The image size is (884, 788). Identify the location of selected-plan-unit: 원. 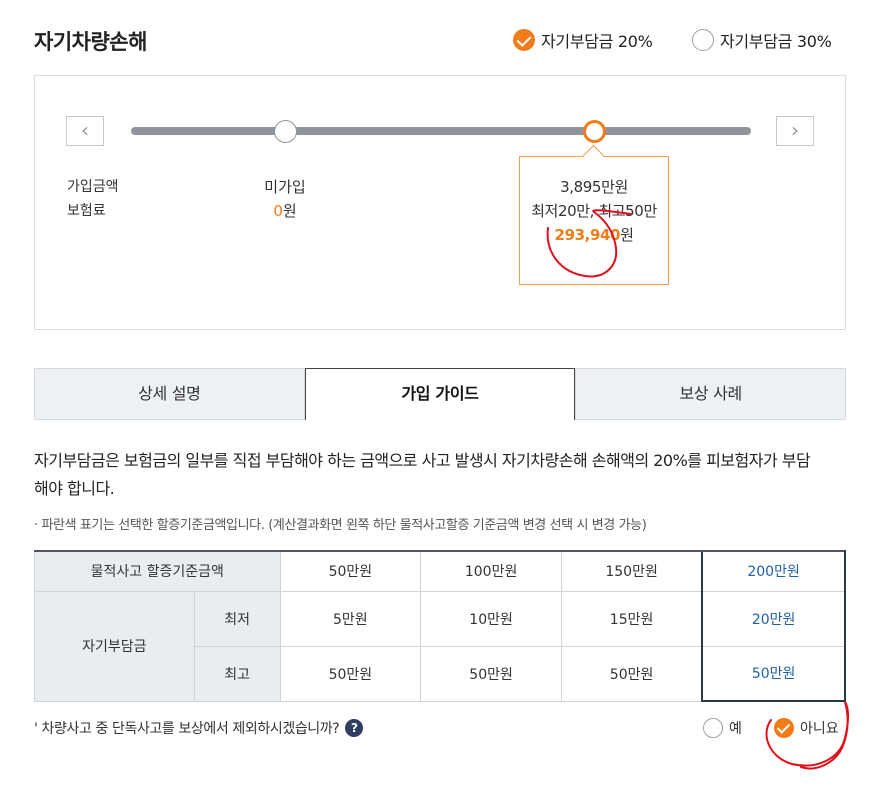
(627, 235).